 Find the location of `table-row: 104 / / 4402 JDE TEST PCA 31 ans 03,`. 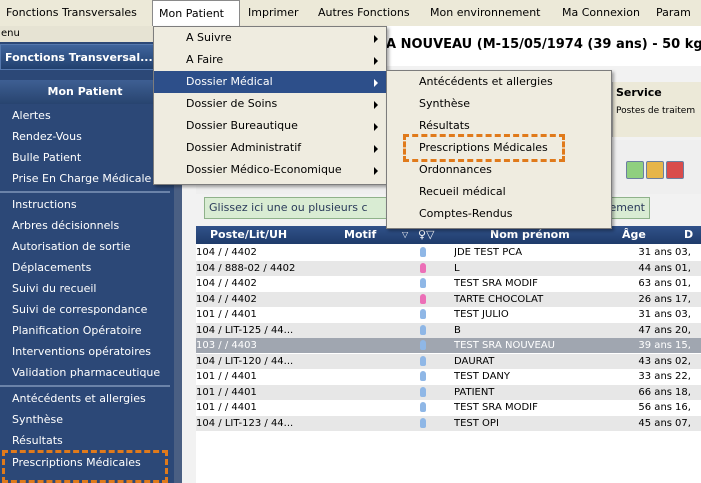

table-row: 104 / / 4402 JDE TEST PCA 31 ans 03, is located at coordinates (448, 252).